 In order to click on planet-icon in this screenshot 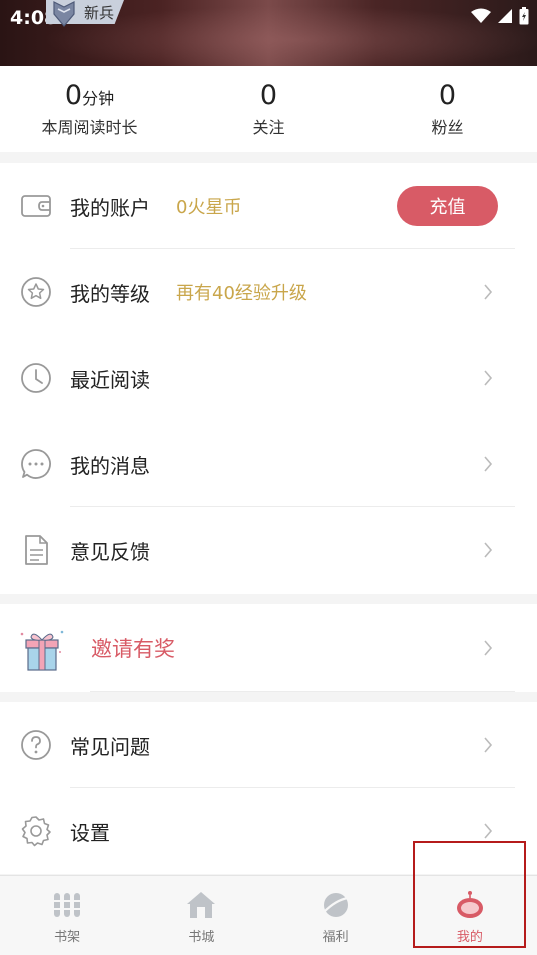, I will do `click(335, 905)`.